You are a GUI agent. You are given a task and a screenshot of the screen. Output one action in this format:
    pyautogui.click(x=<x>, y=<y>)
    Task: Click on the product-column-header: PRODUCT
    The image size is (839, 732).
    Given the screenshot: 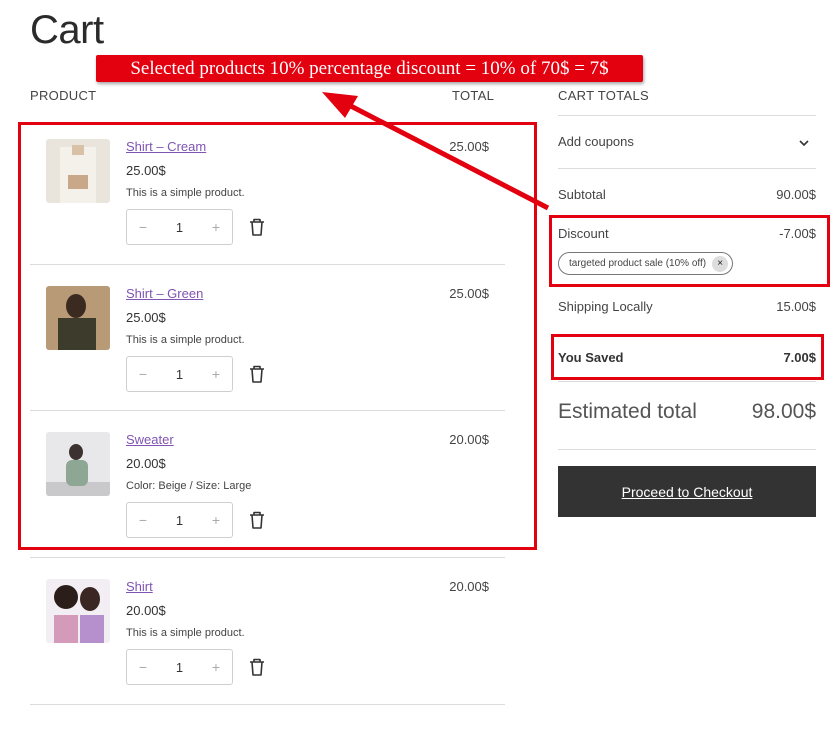 What is the action you would take?
    pyautogui.click(x=63, y=95)
    